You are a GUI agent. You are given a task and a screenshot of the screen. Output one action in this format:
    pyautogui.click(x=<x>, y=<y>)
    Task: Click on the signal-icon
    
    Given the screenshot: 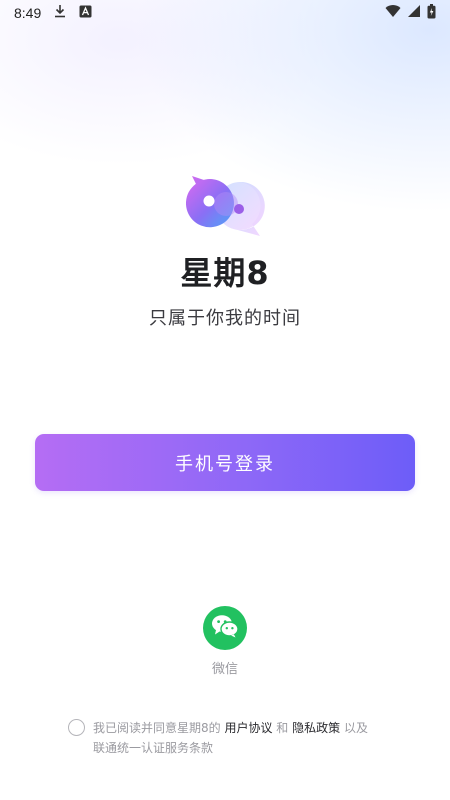 What is the action you would take?
    pyautogui.click(x=414, y=13)
    